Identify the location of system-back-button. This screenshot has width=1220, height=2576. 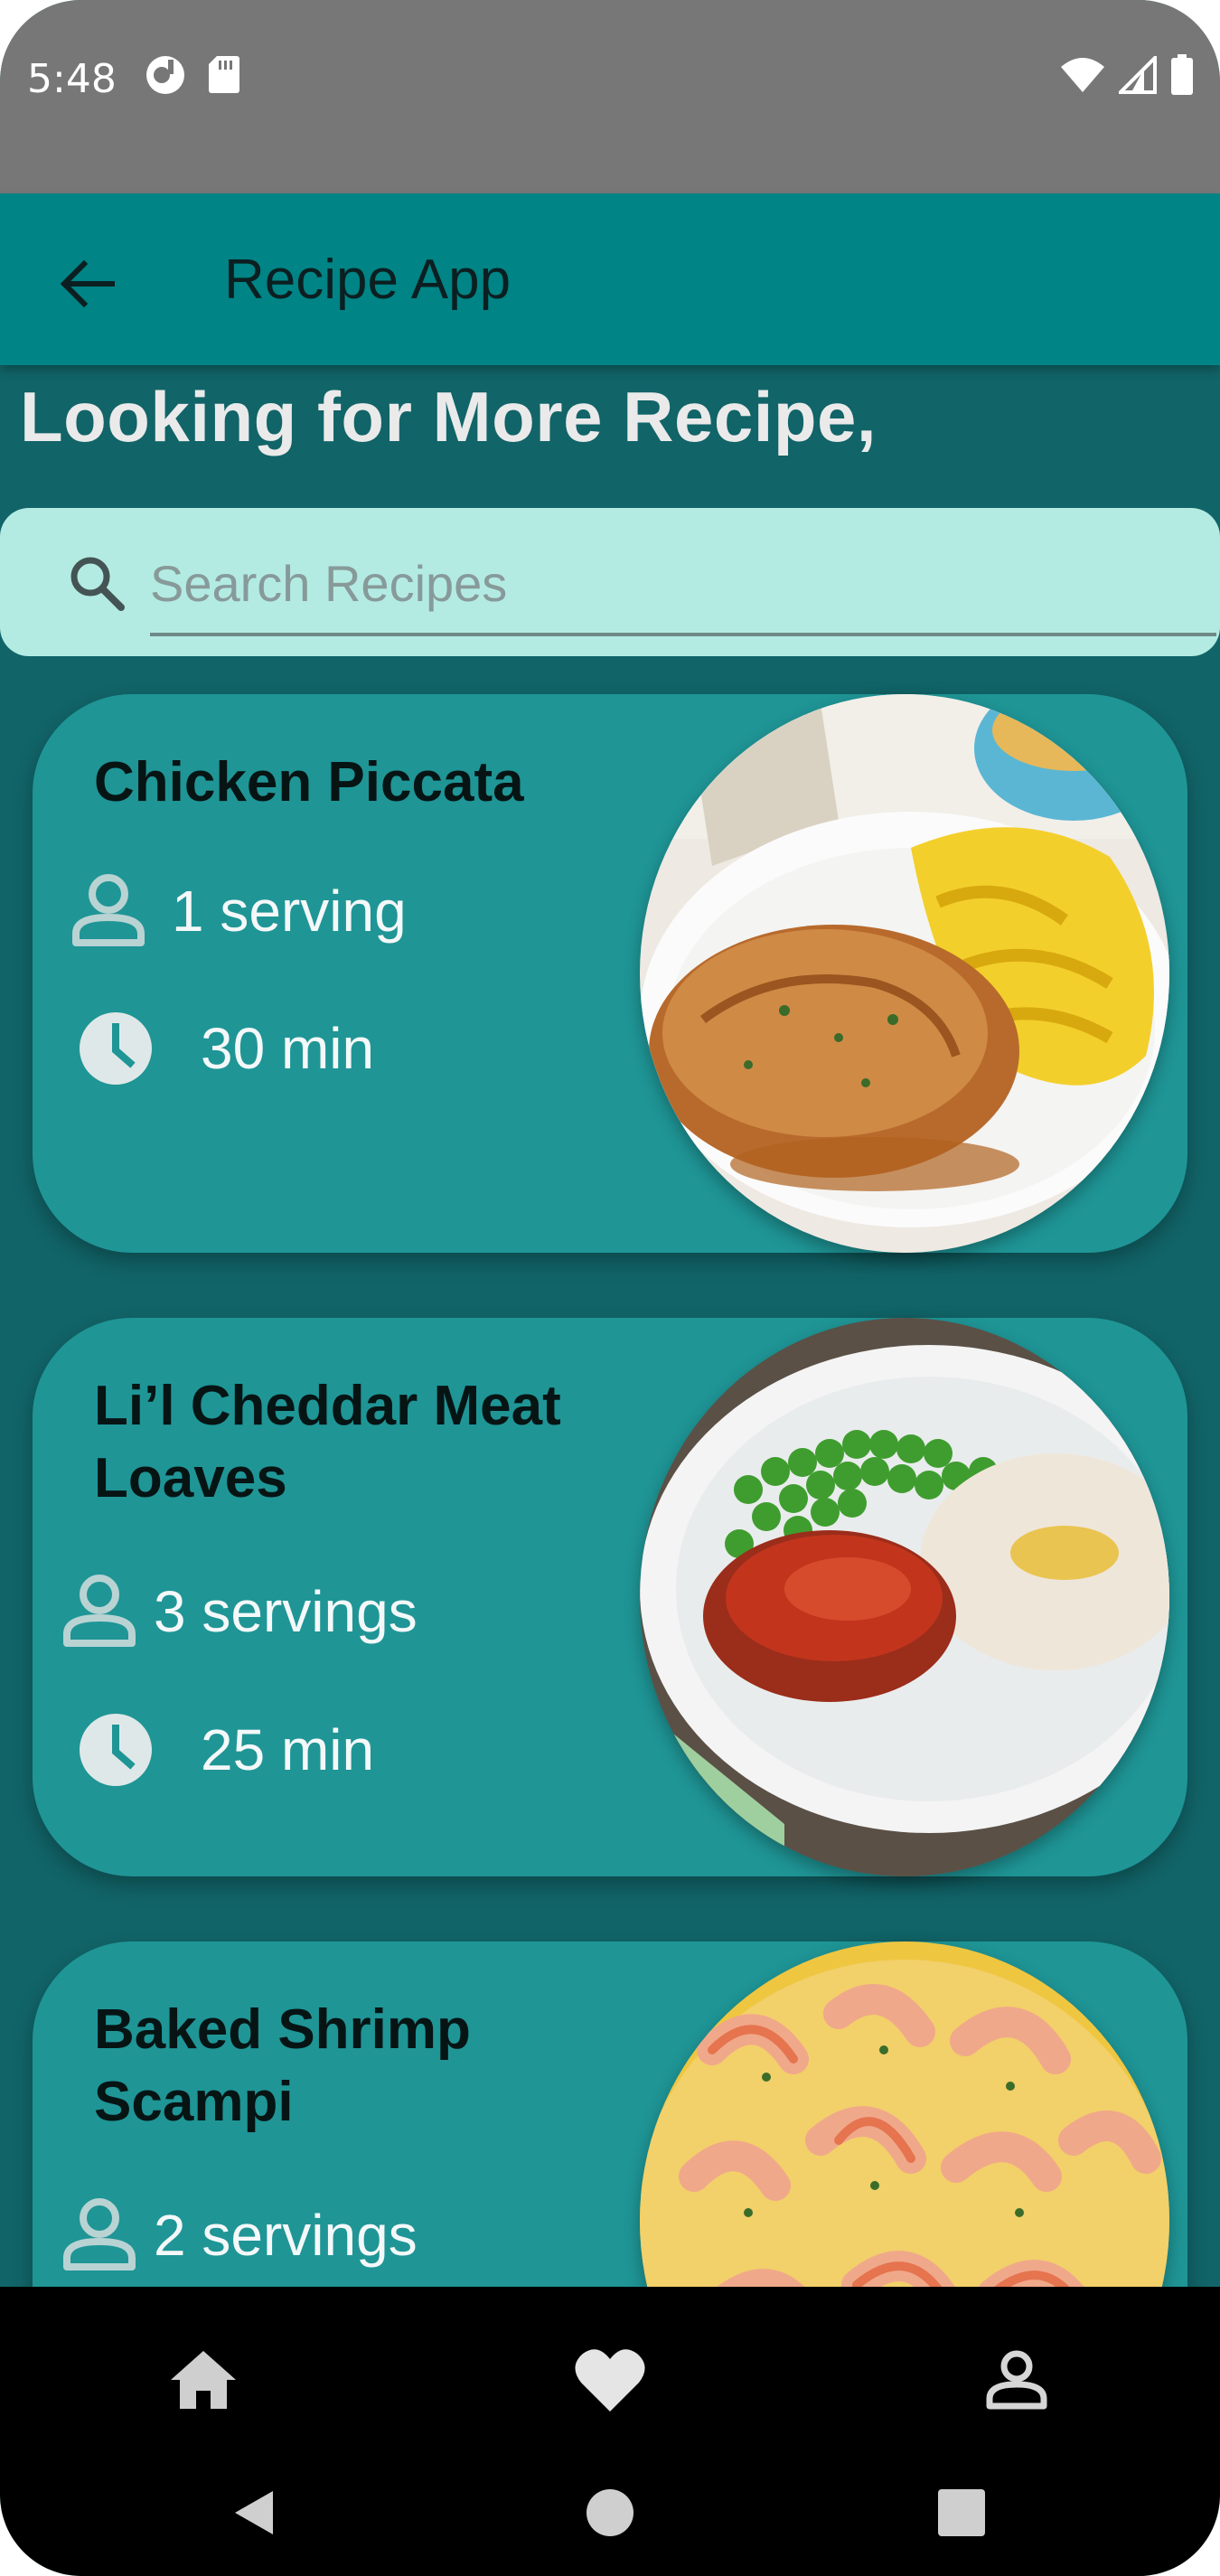
(255, 2513).